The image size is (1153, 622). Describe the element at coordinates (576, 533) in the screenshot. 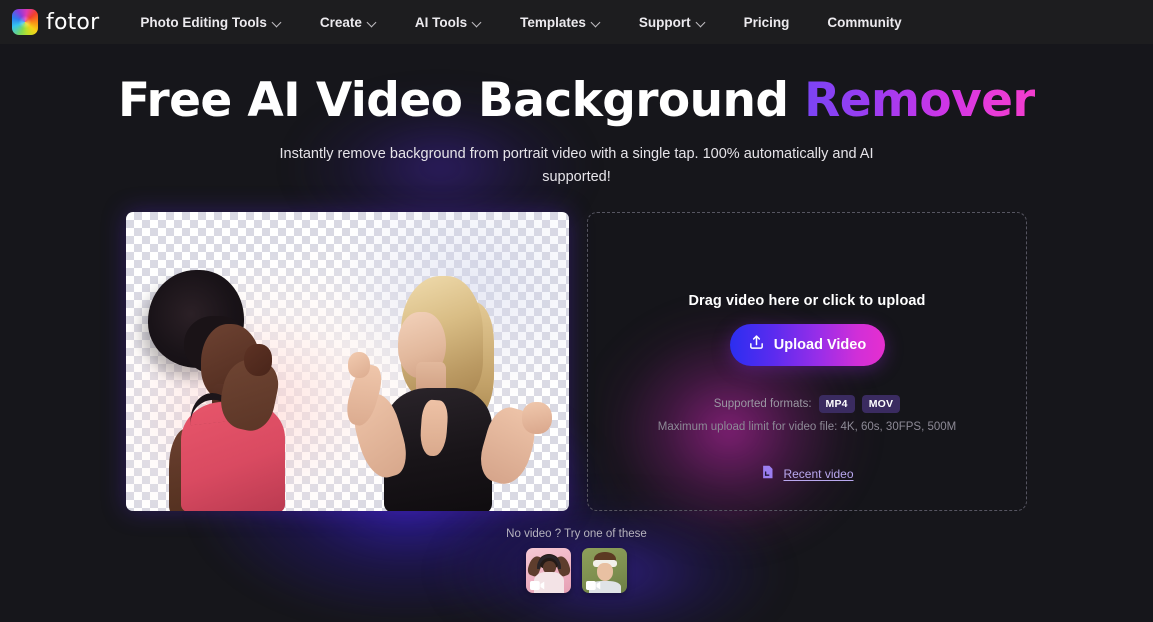

I see `sample-videos-title: No video ? Try one of these` at that location.